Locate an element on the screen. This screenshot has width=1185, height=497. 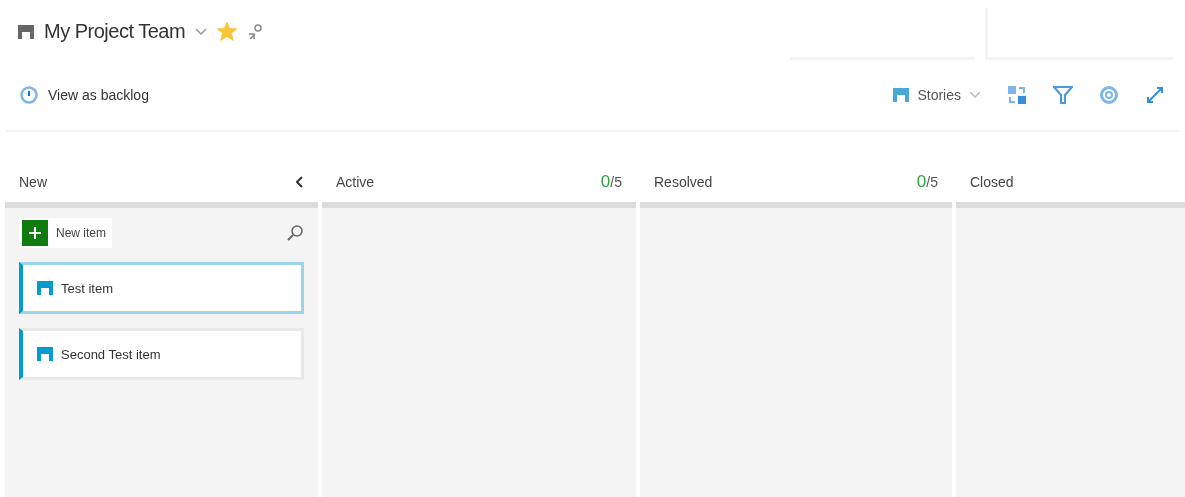
search-icon is located at coordinates (295, 233).